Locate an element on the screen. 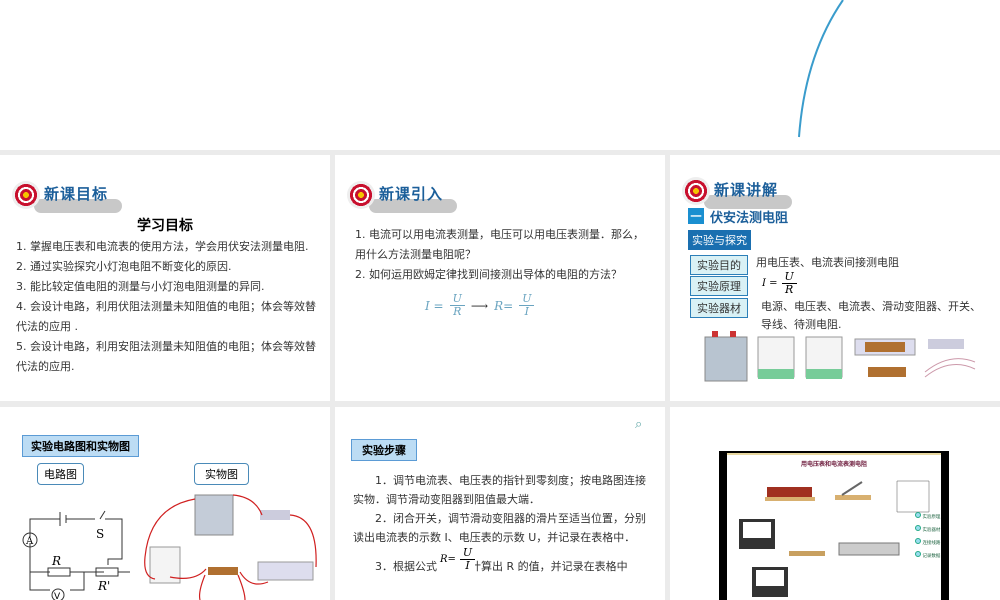  principle-formula: I = U R is located at coordinates (779, 283).